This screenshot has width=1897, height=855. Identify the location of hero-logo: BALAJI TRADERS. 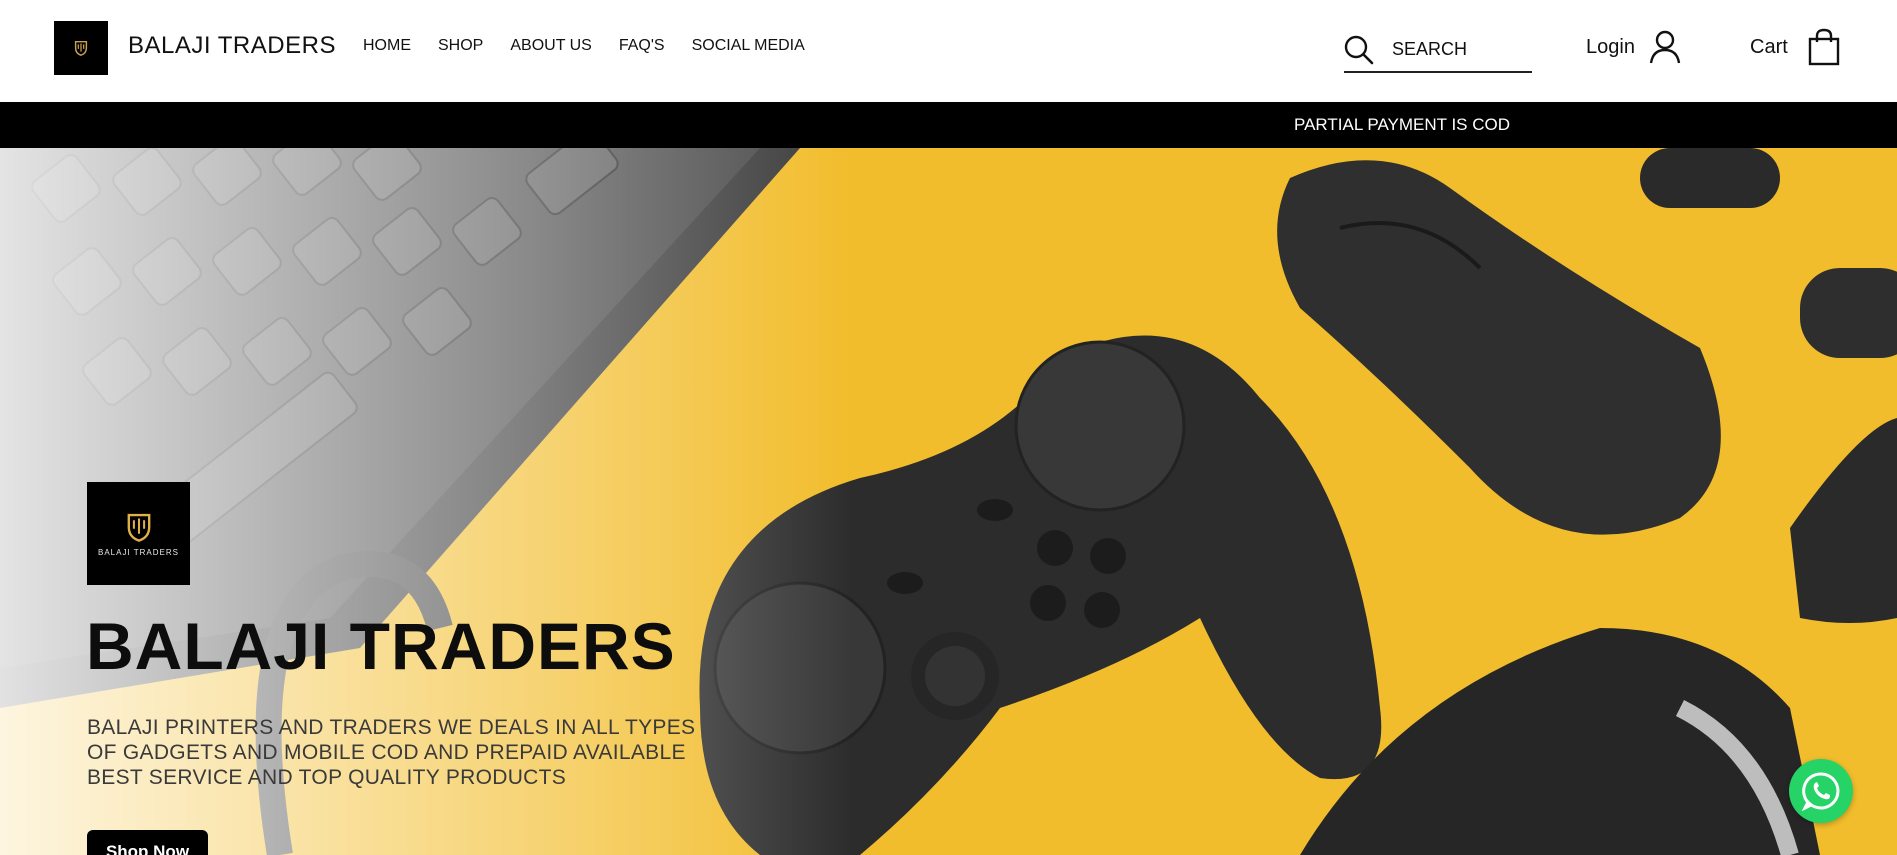
(138, 533).